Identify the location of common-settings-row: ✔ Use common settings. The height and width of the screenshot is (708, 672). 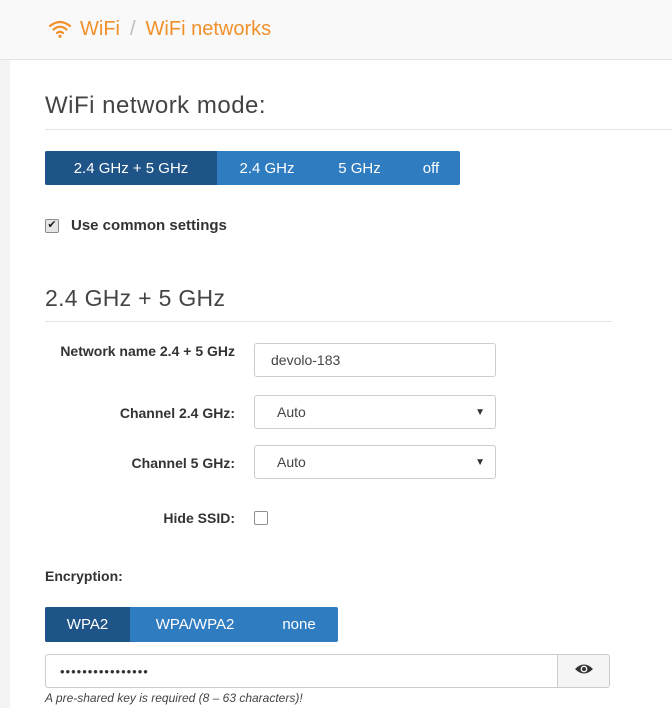
(136, 225).